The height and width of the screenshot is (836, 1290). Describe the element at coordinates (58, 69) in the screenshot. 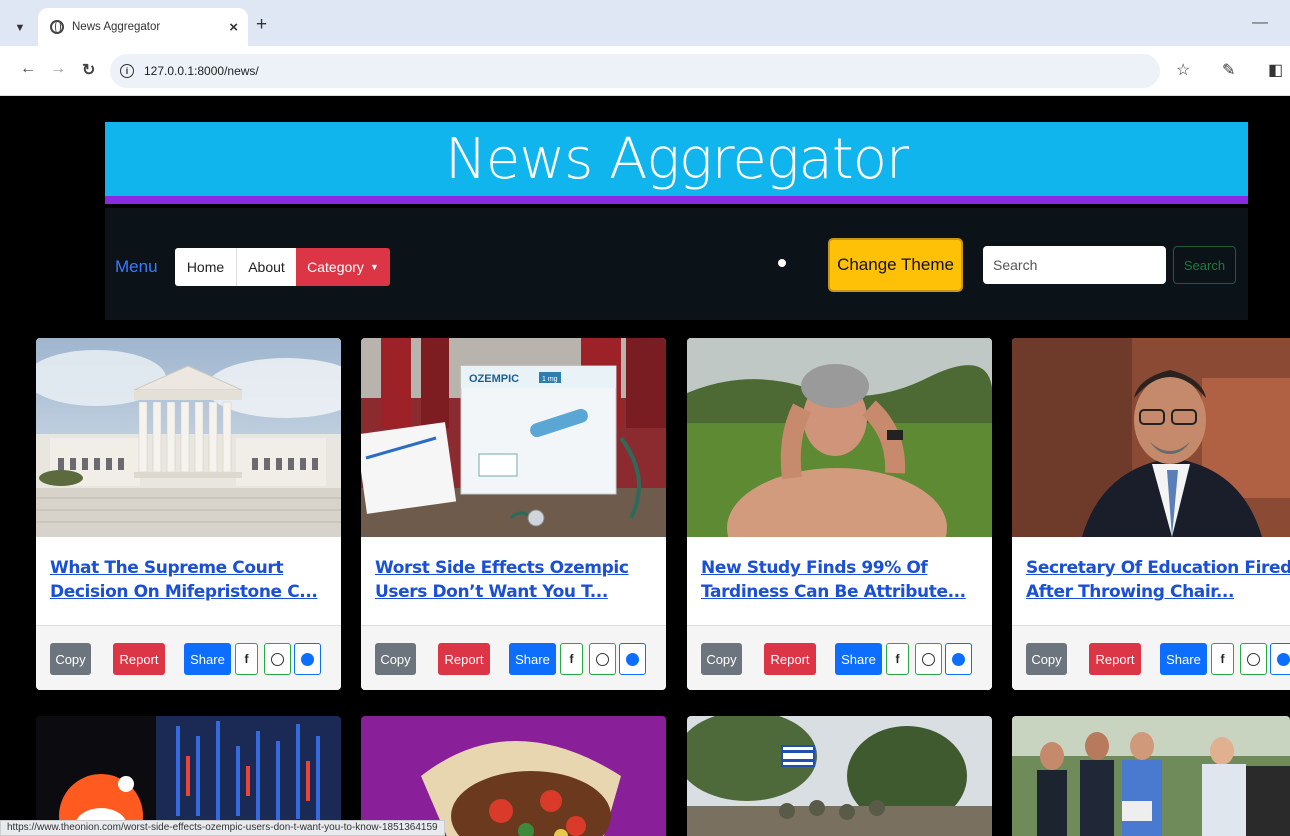

I see `forward-arrow-icon: →` at that location.